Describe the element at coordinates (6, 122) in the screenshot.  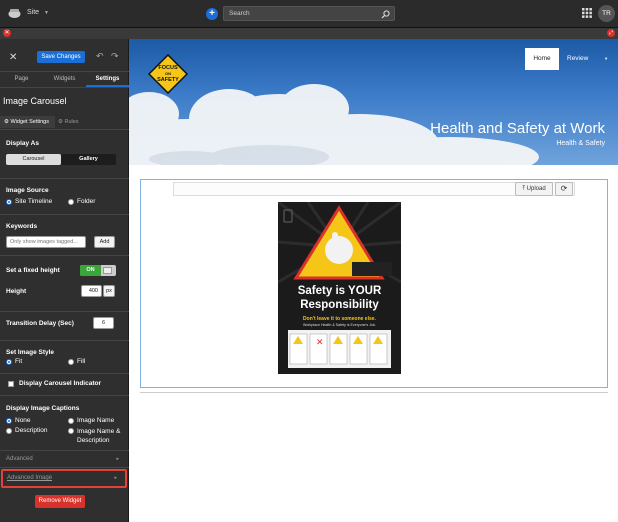
I see `wrench-icon: ⚙` at that location.